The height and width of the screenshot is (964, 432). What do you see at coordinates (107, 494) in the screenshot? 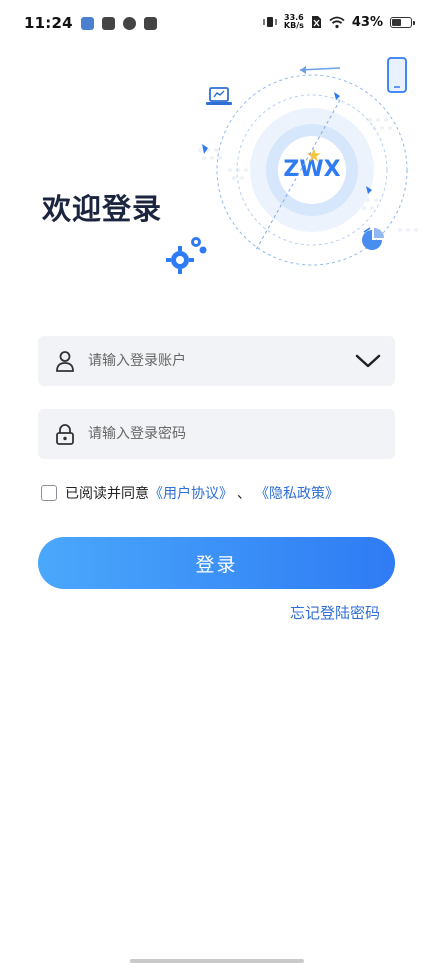
I see `agreement-prefix-text: 已阅读并同意` at bounding box center [107, 494].